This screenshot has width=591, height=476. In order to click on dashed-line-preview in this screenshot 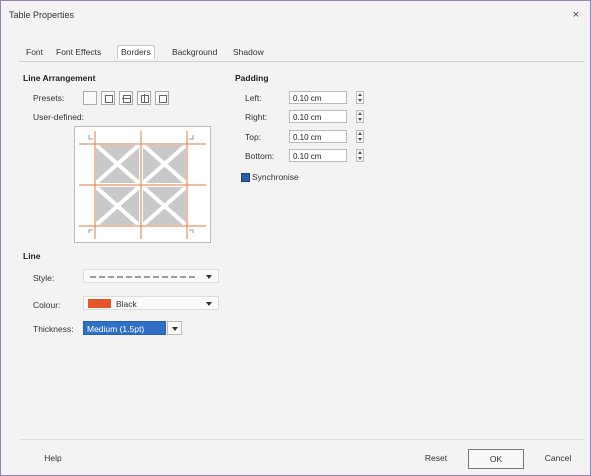, I will do `click(143, 277)`.